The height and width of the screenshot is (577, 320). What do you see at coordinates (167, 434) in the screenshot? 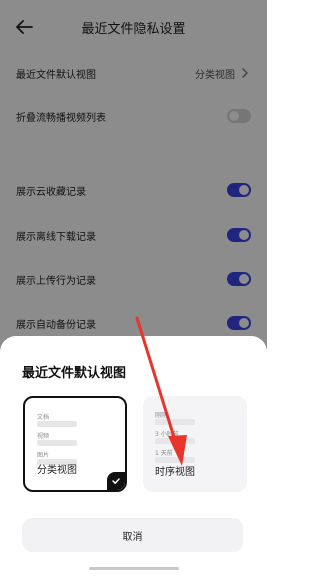
I see `preview-label: 3 小时前` at bounding box center [167, 434].